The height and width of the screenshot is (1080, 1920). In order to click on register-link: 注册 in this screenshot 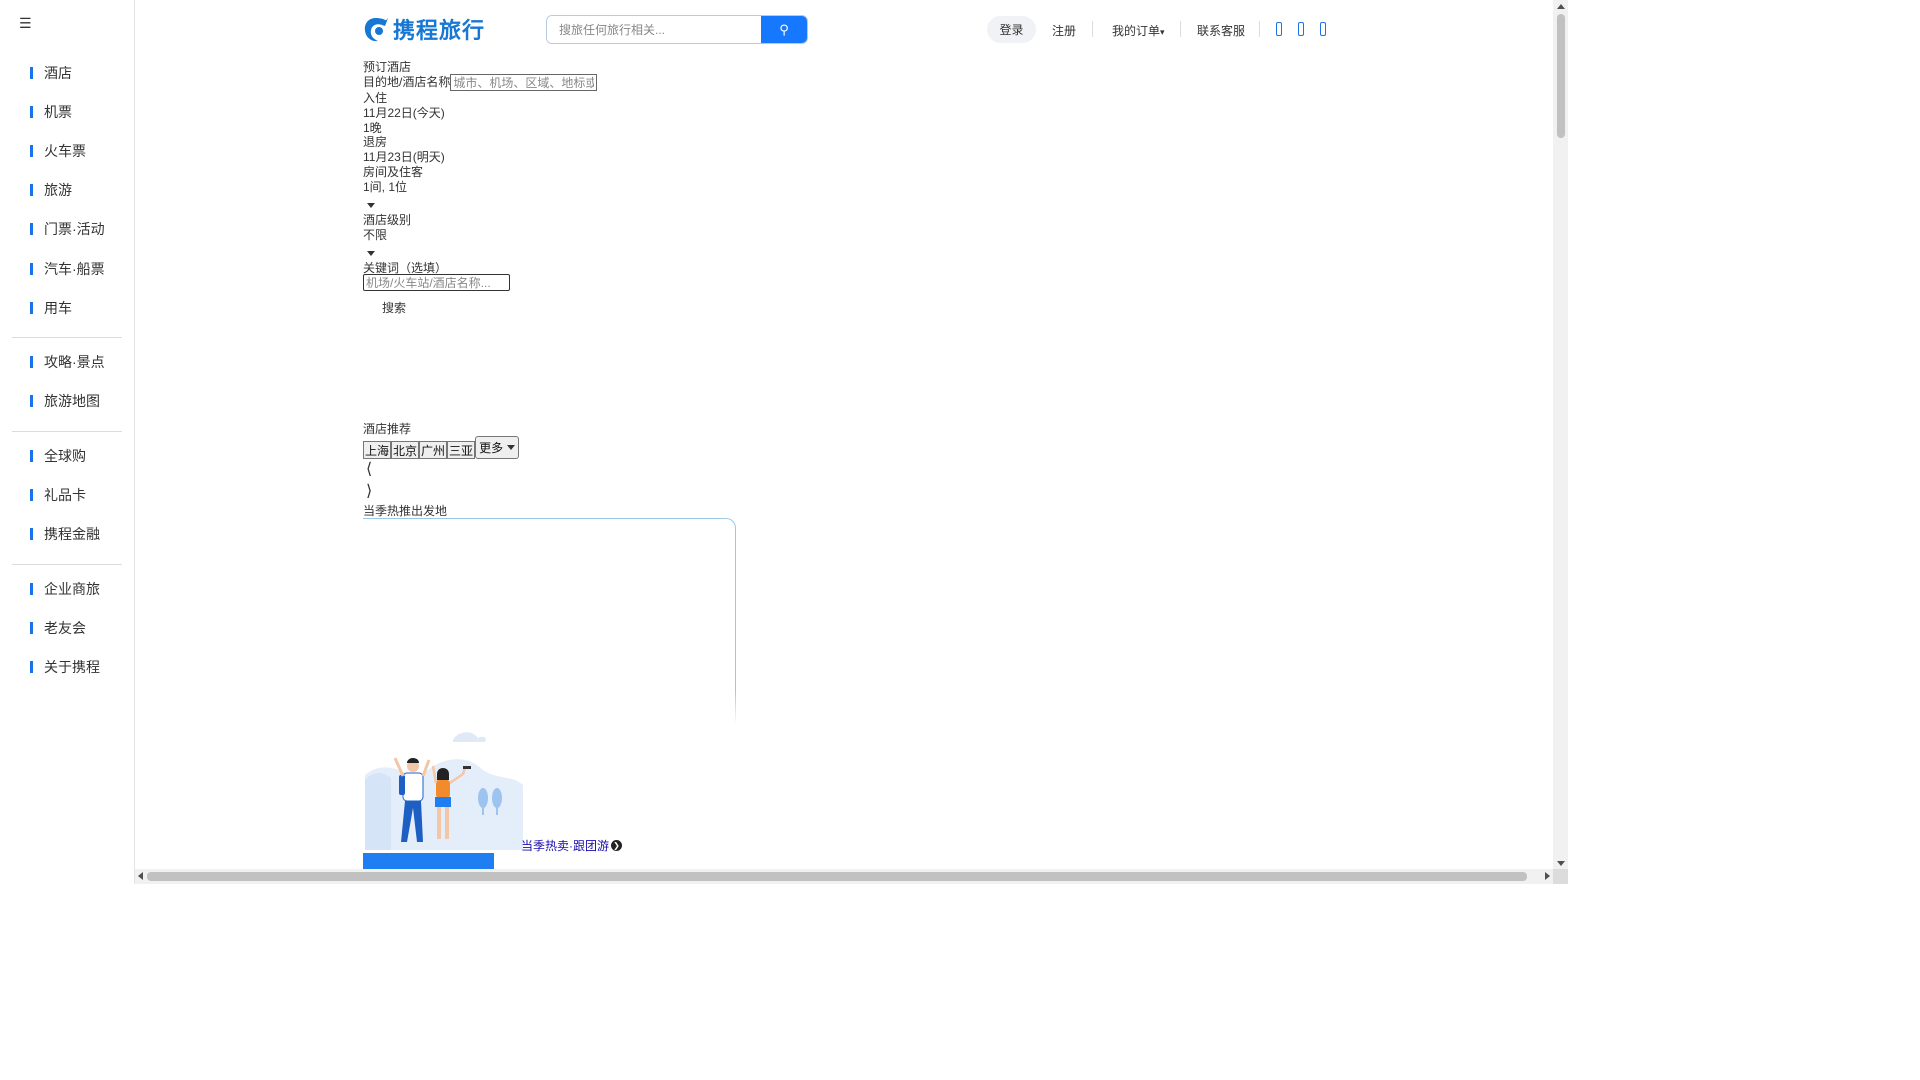, I will do `click(1064, 30)`.